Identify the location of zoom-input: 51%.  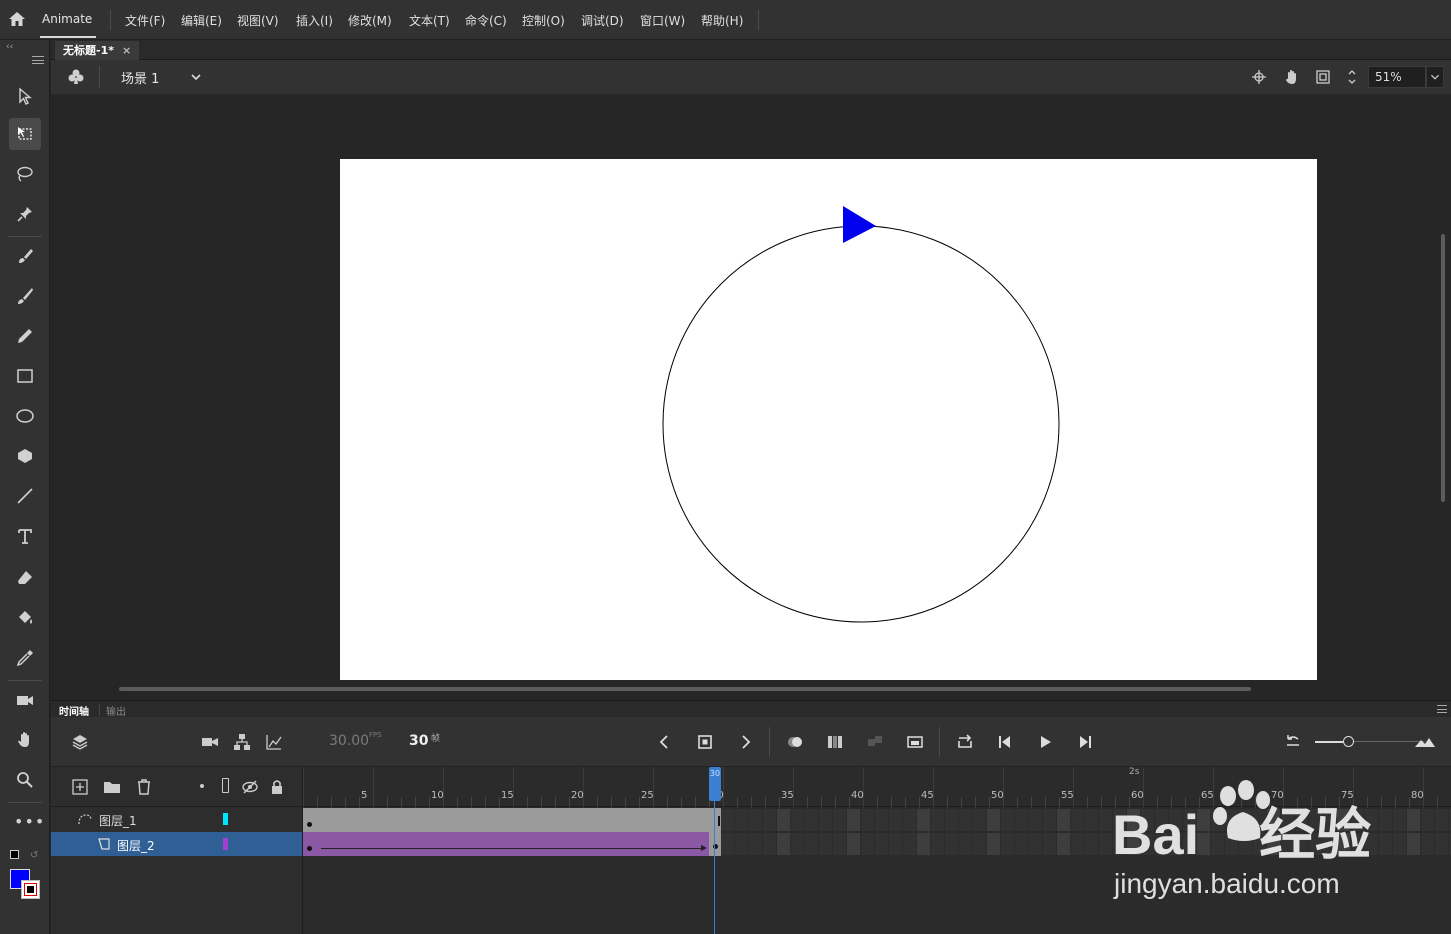
(1397, 77).